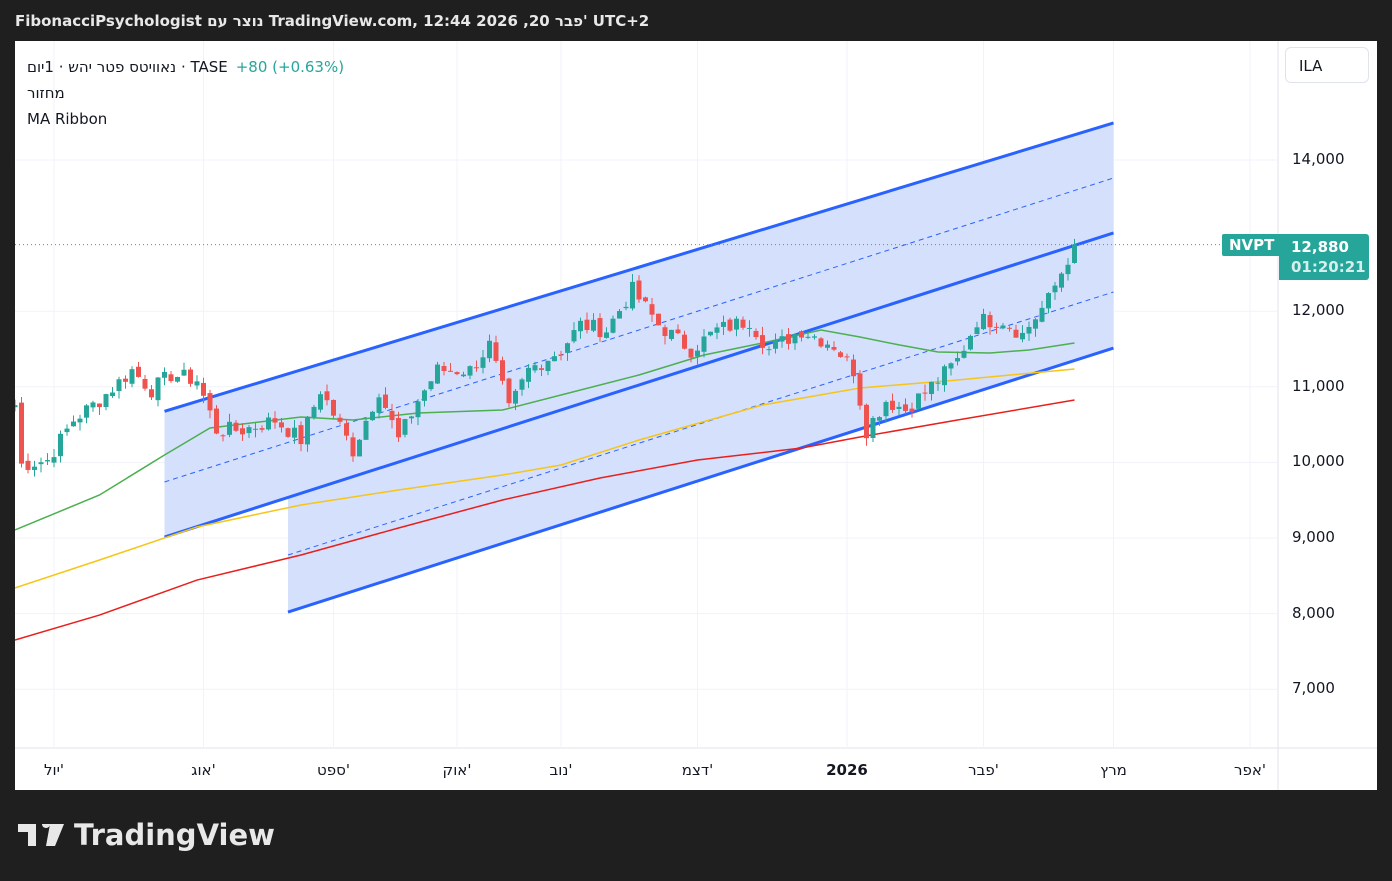  I want to click on time-tick-label: נוב', so click(561, 770).